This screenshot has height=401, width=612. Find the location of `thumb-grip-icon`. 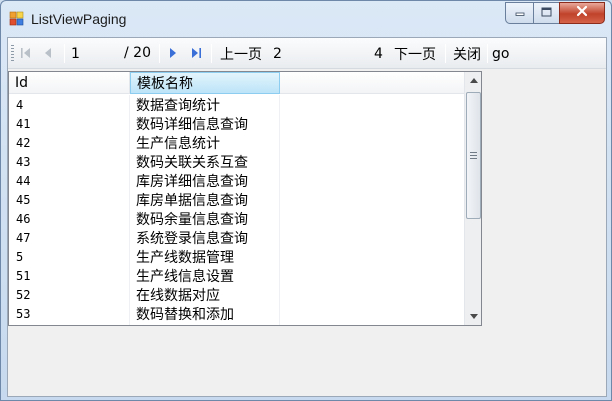

thumb-grip-icon is located at coordinates (473, 155).